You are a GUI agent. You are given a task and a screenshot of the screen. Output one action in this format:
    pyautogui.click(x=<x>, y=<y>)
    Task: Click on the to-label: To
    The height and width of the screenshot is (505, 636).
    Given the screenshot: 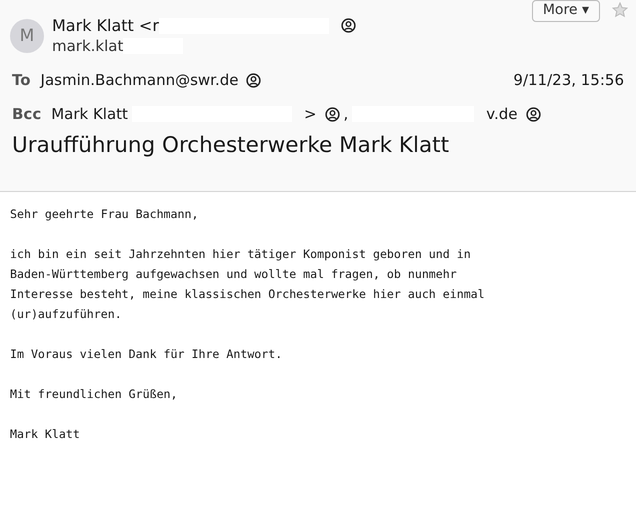 What is the action you would take?
    pyautogui.click(x=21, y=80)
    